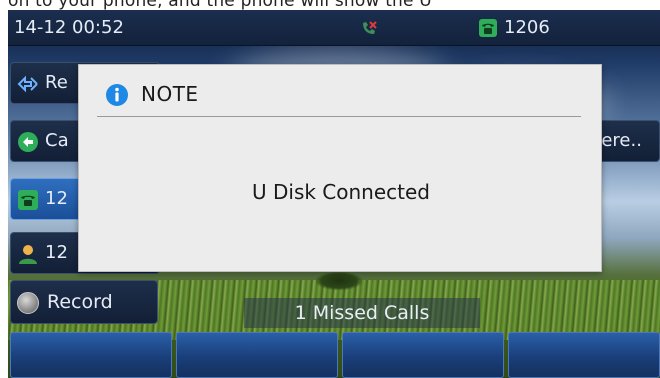 This screenshot has height=378, width=660. What do you see at coordinates (28, 254) in the screenshot?
I see `contact-person-icon` at bounding box center [28, 254].